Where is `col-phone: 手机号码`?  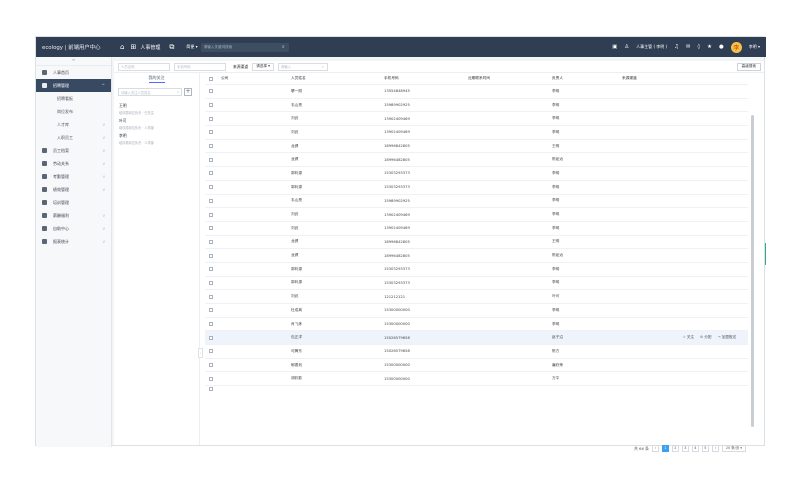 col-phone: 手机号码 is located at coordinates (426, 78).